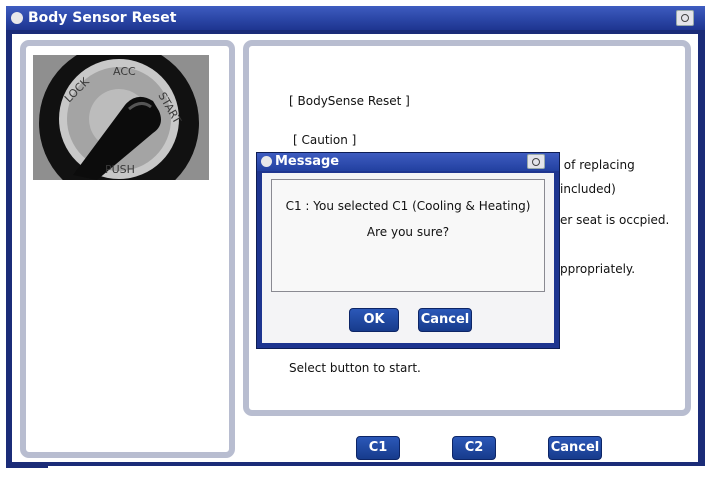 Image resolution: width=712 pixels, height=478 pixels. What do you see at coordinates (575, 448) in the screenshot?
I see `cancel-button: Cancel` at bounding box center [575, 448].